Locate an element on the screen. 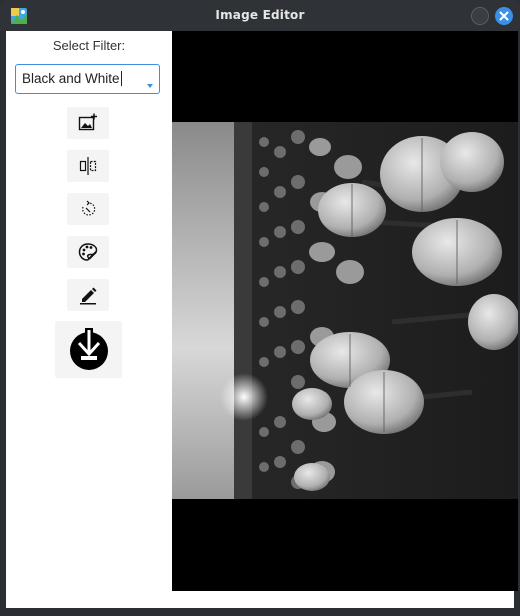  minimize-button is located at coordinates (480, 16).